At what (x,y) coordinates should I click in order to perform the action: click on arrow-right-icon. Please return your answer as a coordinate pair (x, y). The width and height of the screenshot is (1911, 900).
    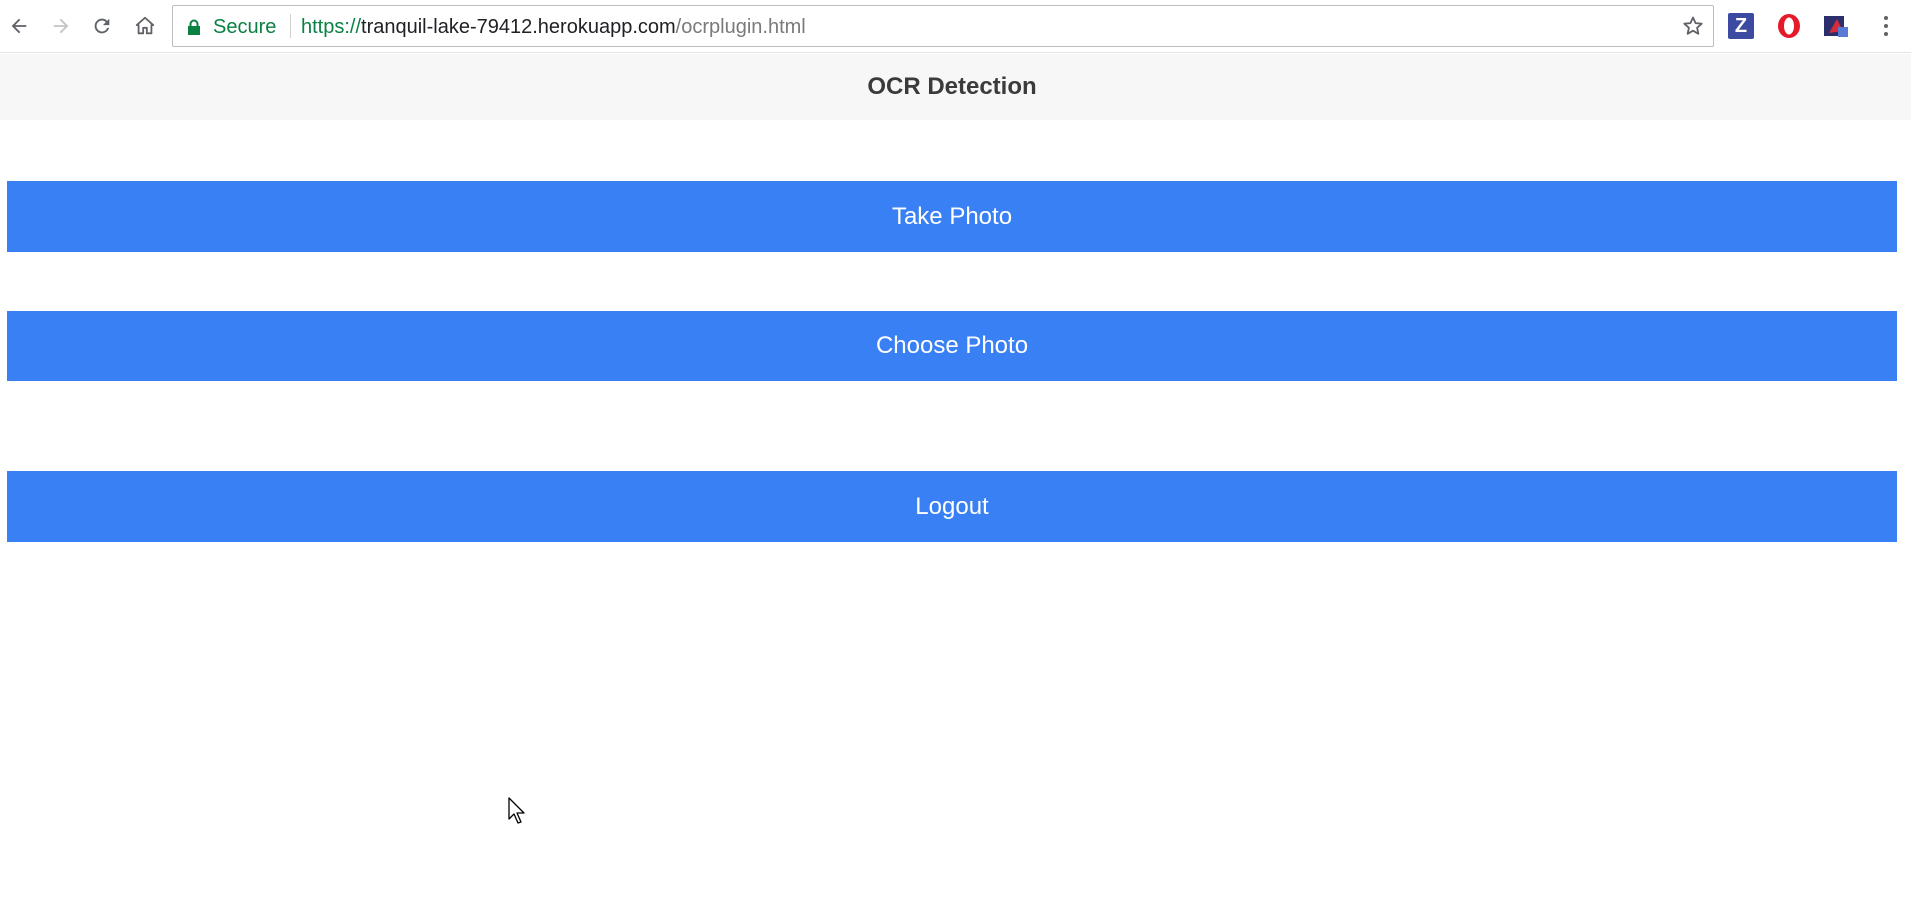
    Looking at the image, I should click on (61, 26).